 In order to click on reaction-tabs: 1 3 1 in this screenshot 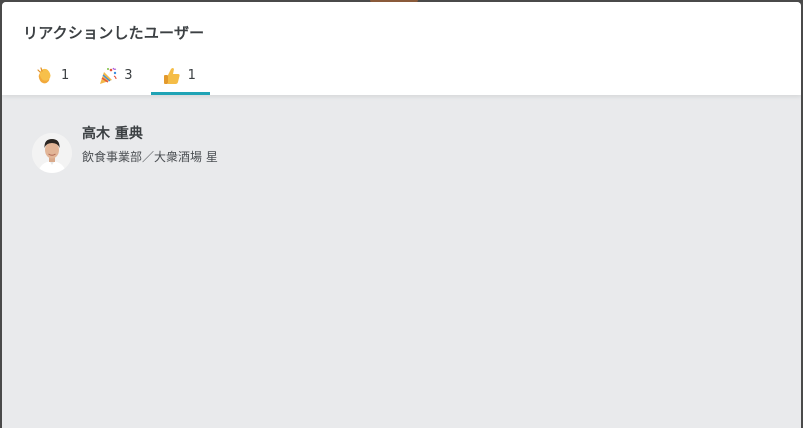, I will do `click(117, 77)`.